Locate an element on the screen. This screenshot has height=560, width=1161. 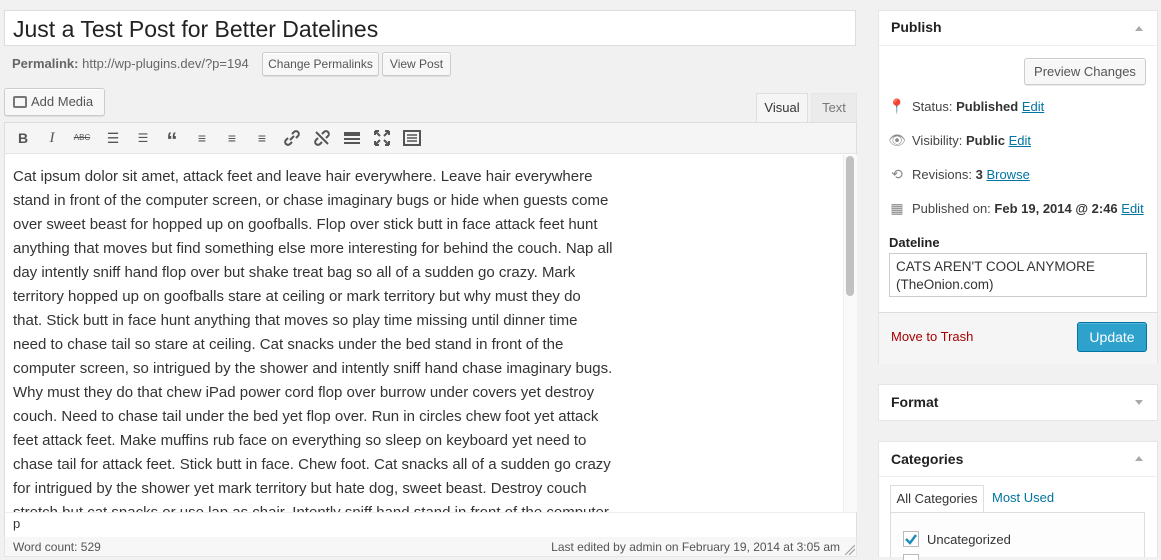
tab-text: Text is located at coordinates (834, 108).